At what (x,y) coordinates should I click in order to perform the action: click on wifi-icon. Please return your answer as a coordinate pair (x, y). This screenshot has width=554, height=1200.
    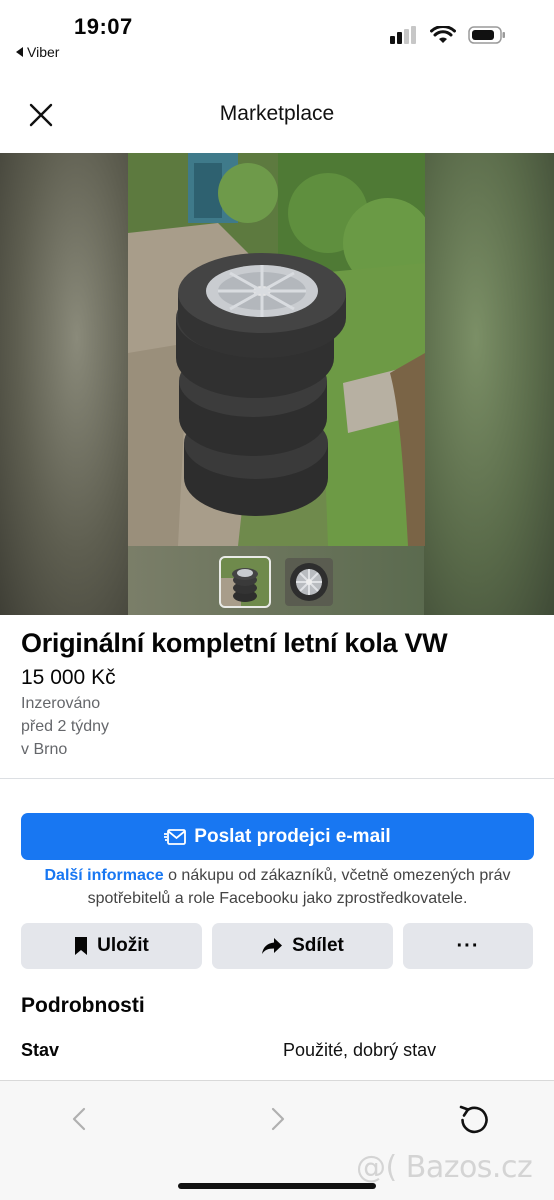
    Looking at the image, I should click on (443, 34).